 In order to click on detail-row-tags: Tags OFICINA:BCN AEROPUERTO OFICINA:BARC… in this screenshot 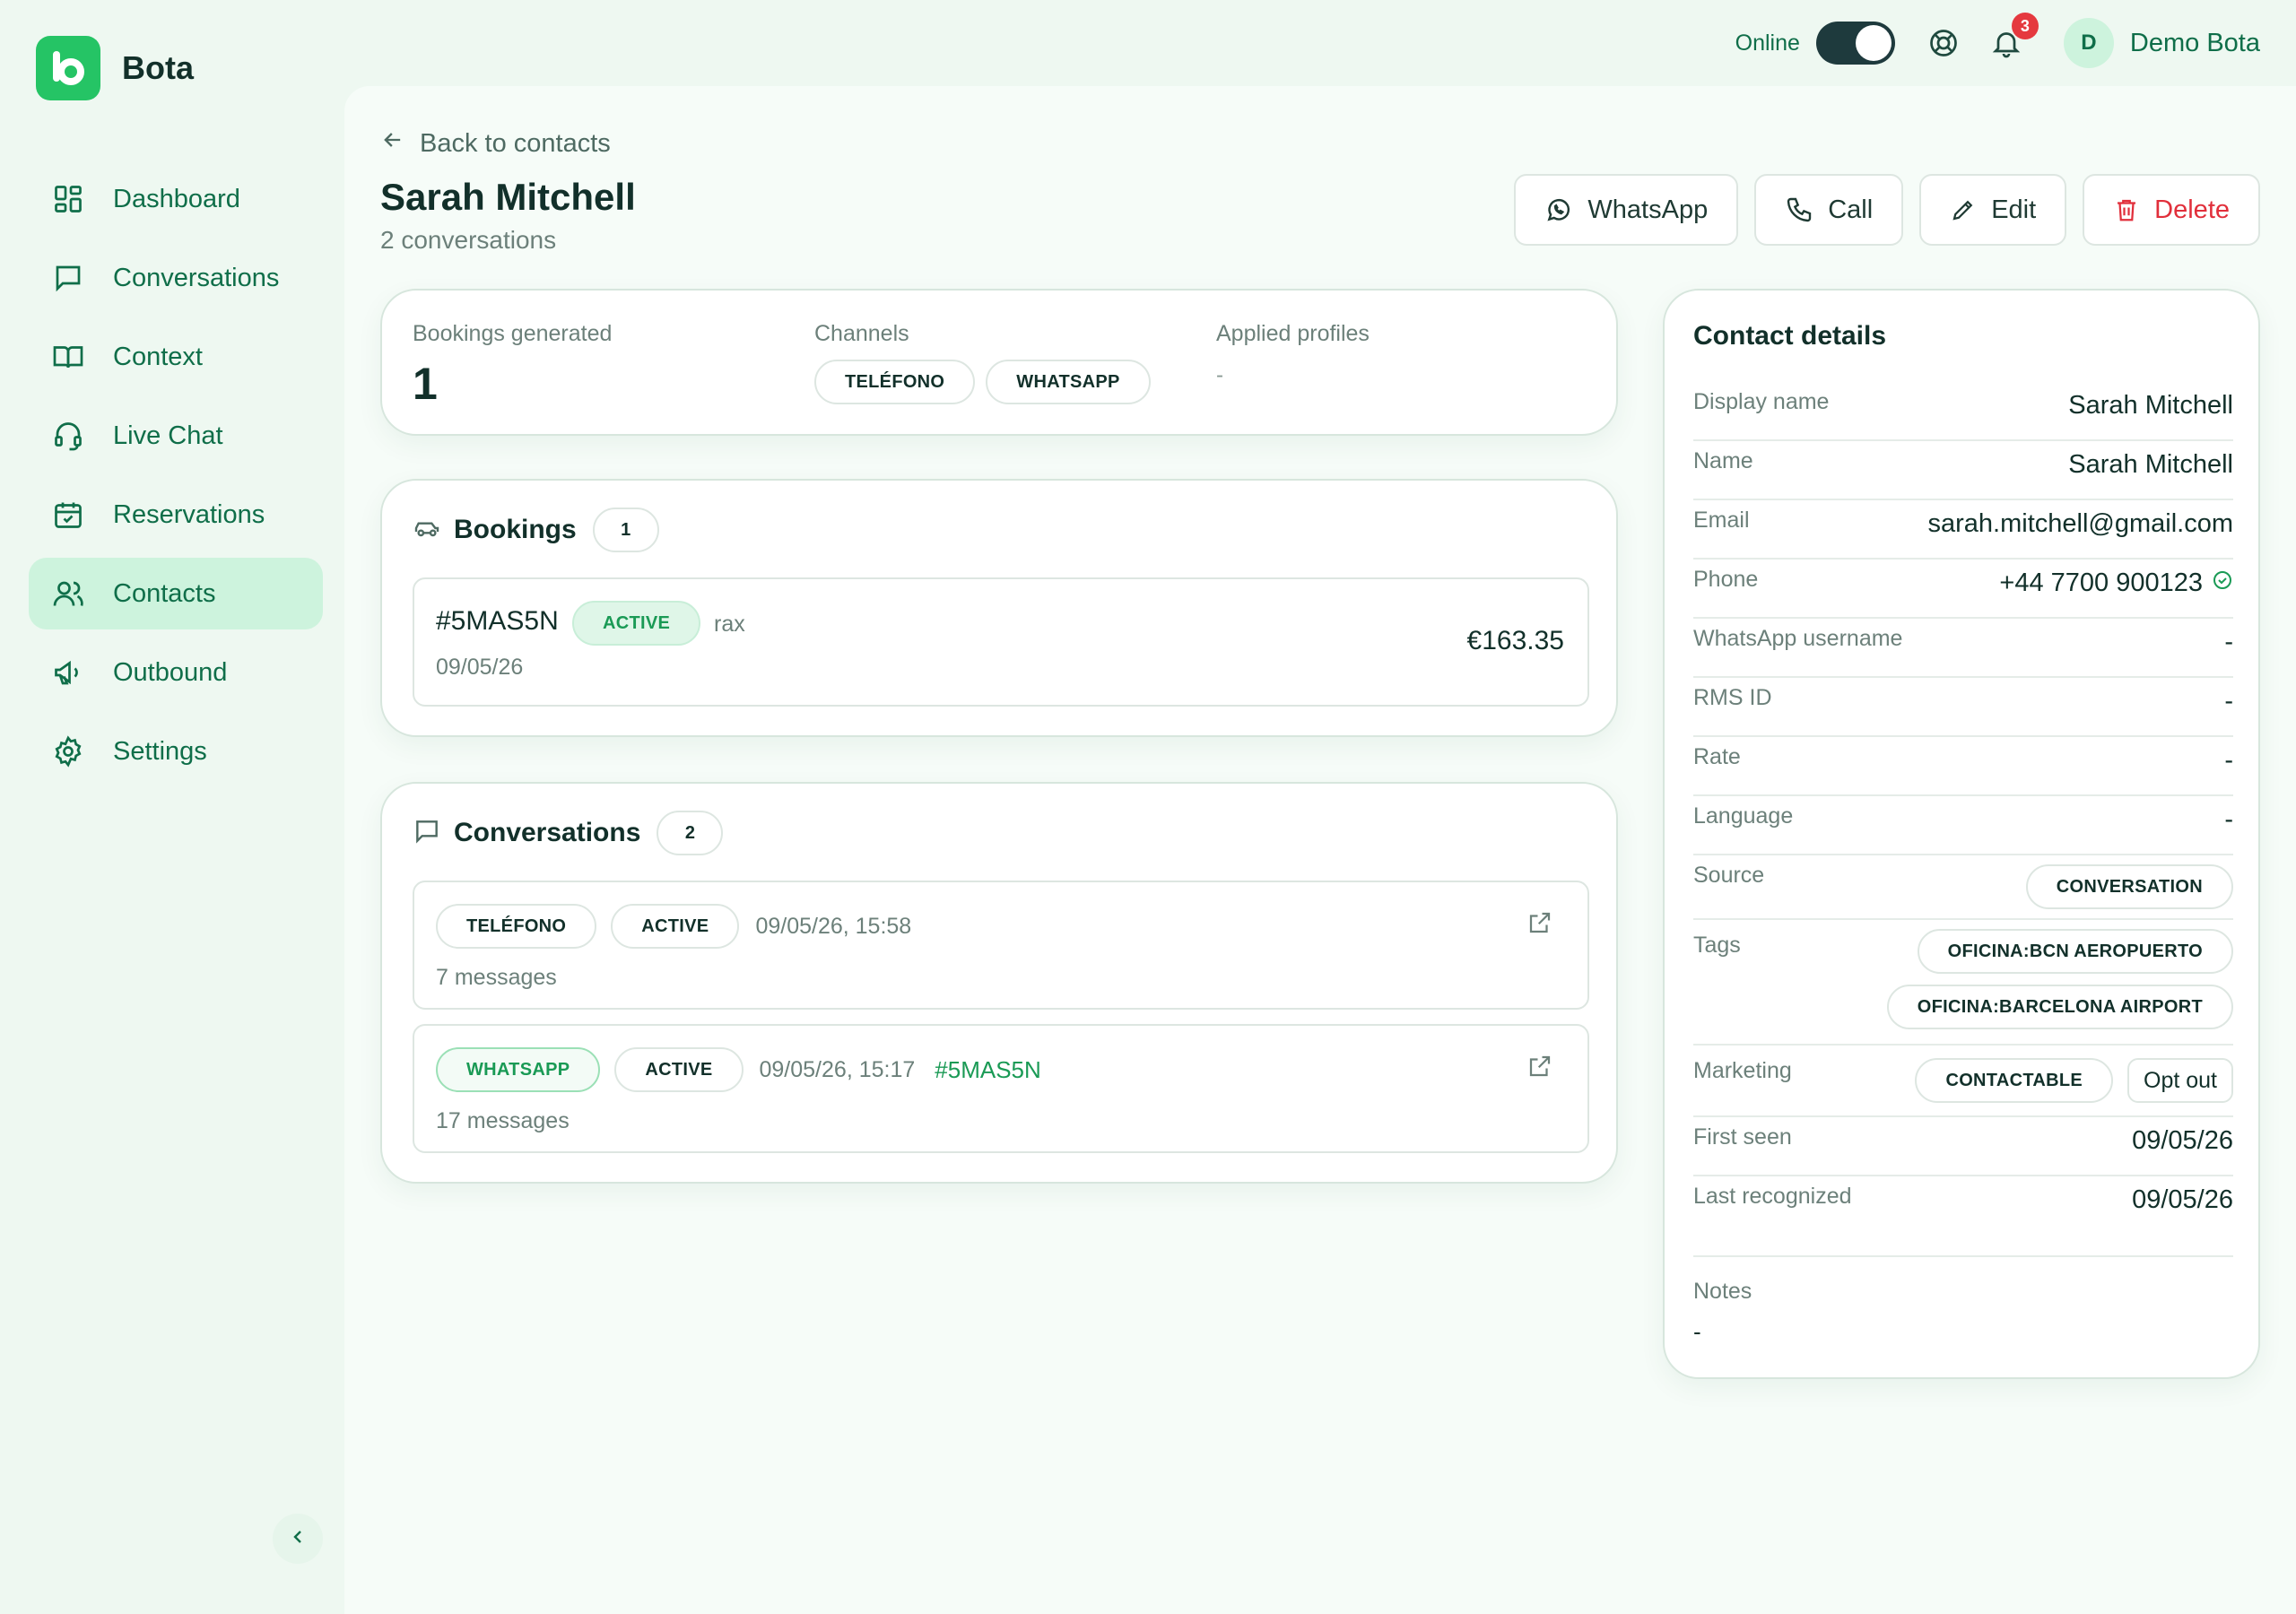, I will do `click(1963, 983)`.